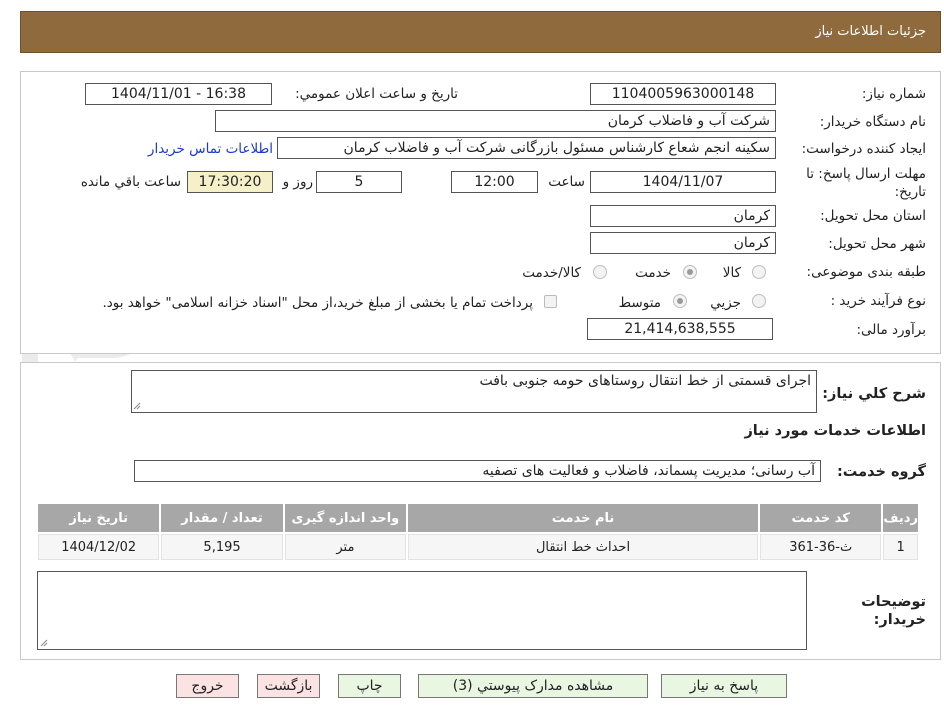  I want to click on category-service-label: خدمت, so click(653, 273).